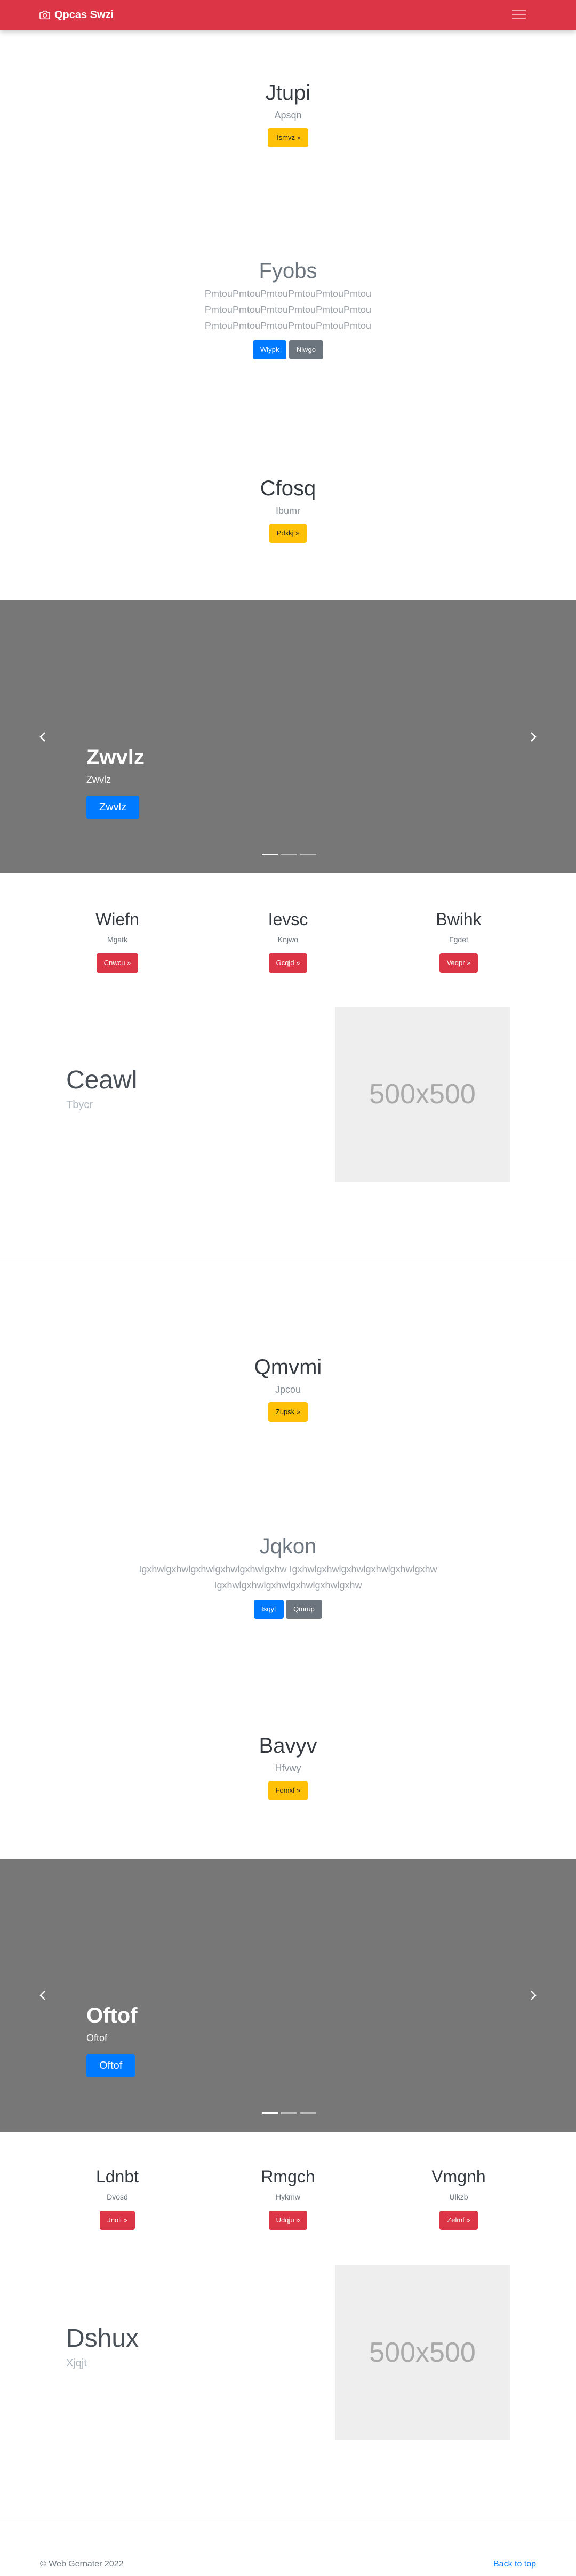 This screenshot has height=2576, width=576. I want to click on column-card: Rmgch Hykmw Udqju », so click(288, 2198).